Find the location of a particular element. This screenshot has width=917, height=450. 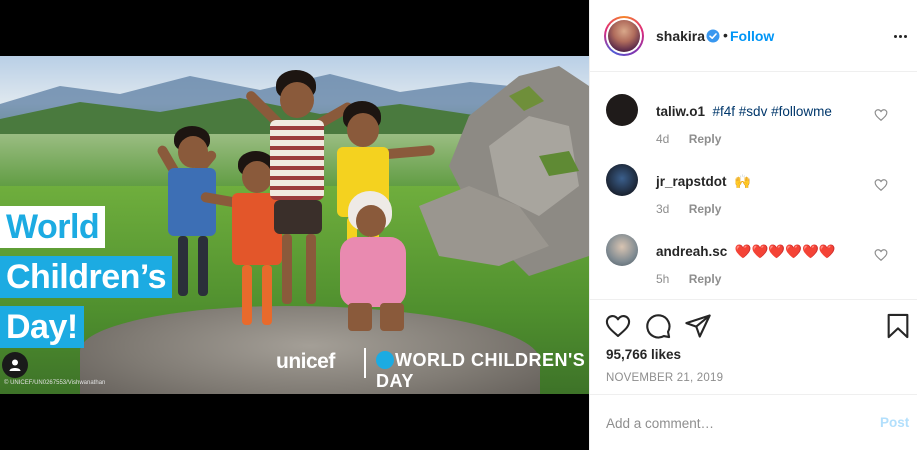

comment-username: taliw.o1 is located at coordinates (680, 111).